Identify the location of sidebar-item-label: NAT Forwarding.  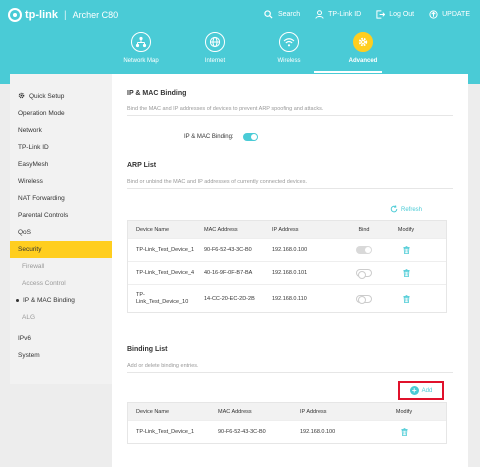
(41, 198).